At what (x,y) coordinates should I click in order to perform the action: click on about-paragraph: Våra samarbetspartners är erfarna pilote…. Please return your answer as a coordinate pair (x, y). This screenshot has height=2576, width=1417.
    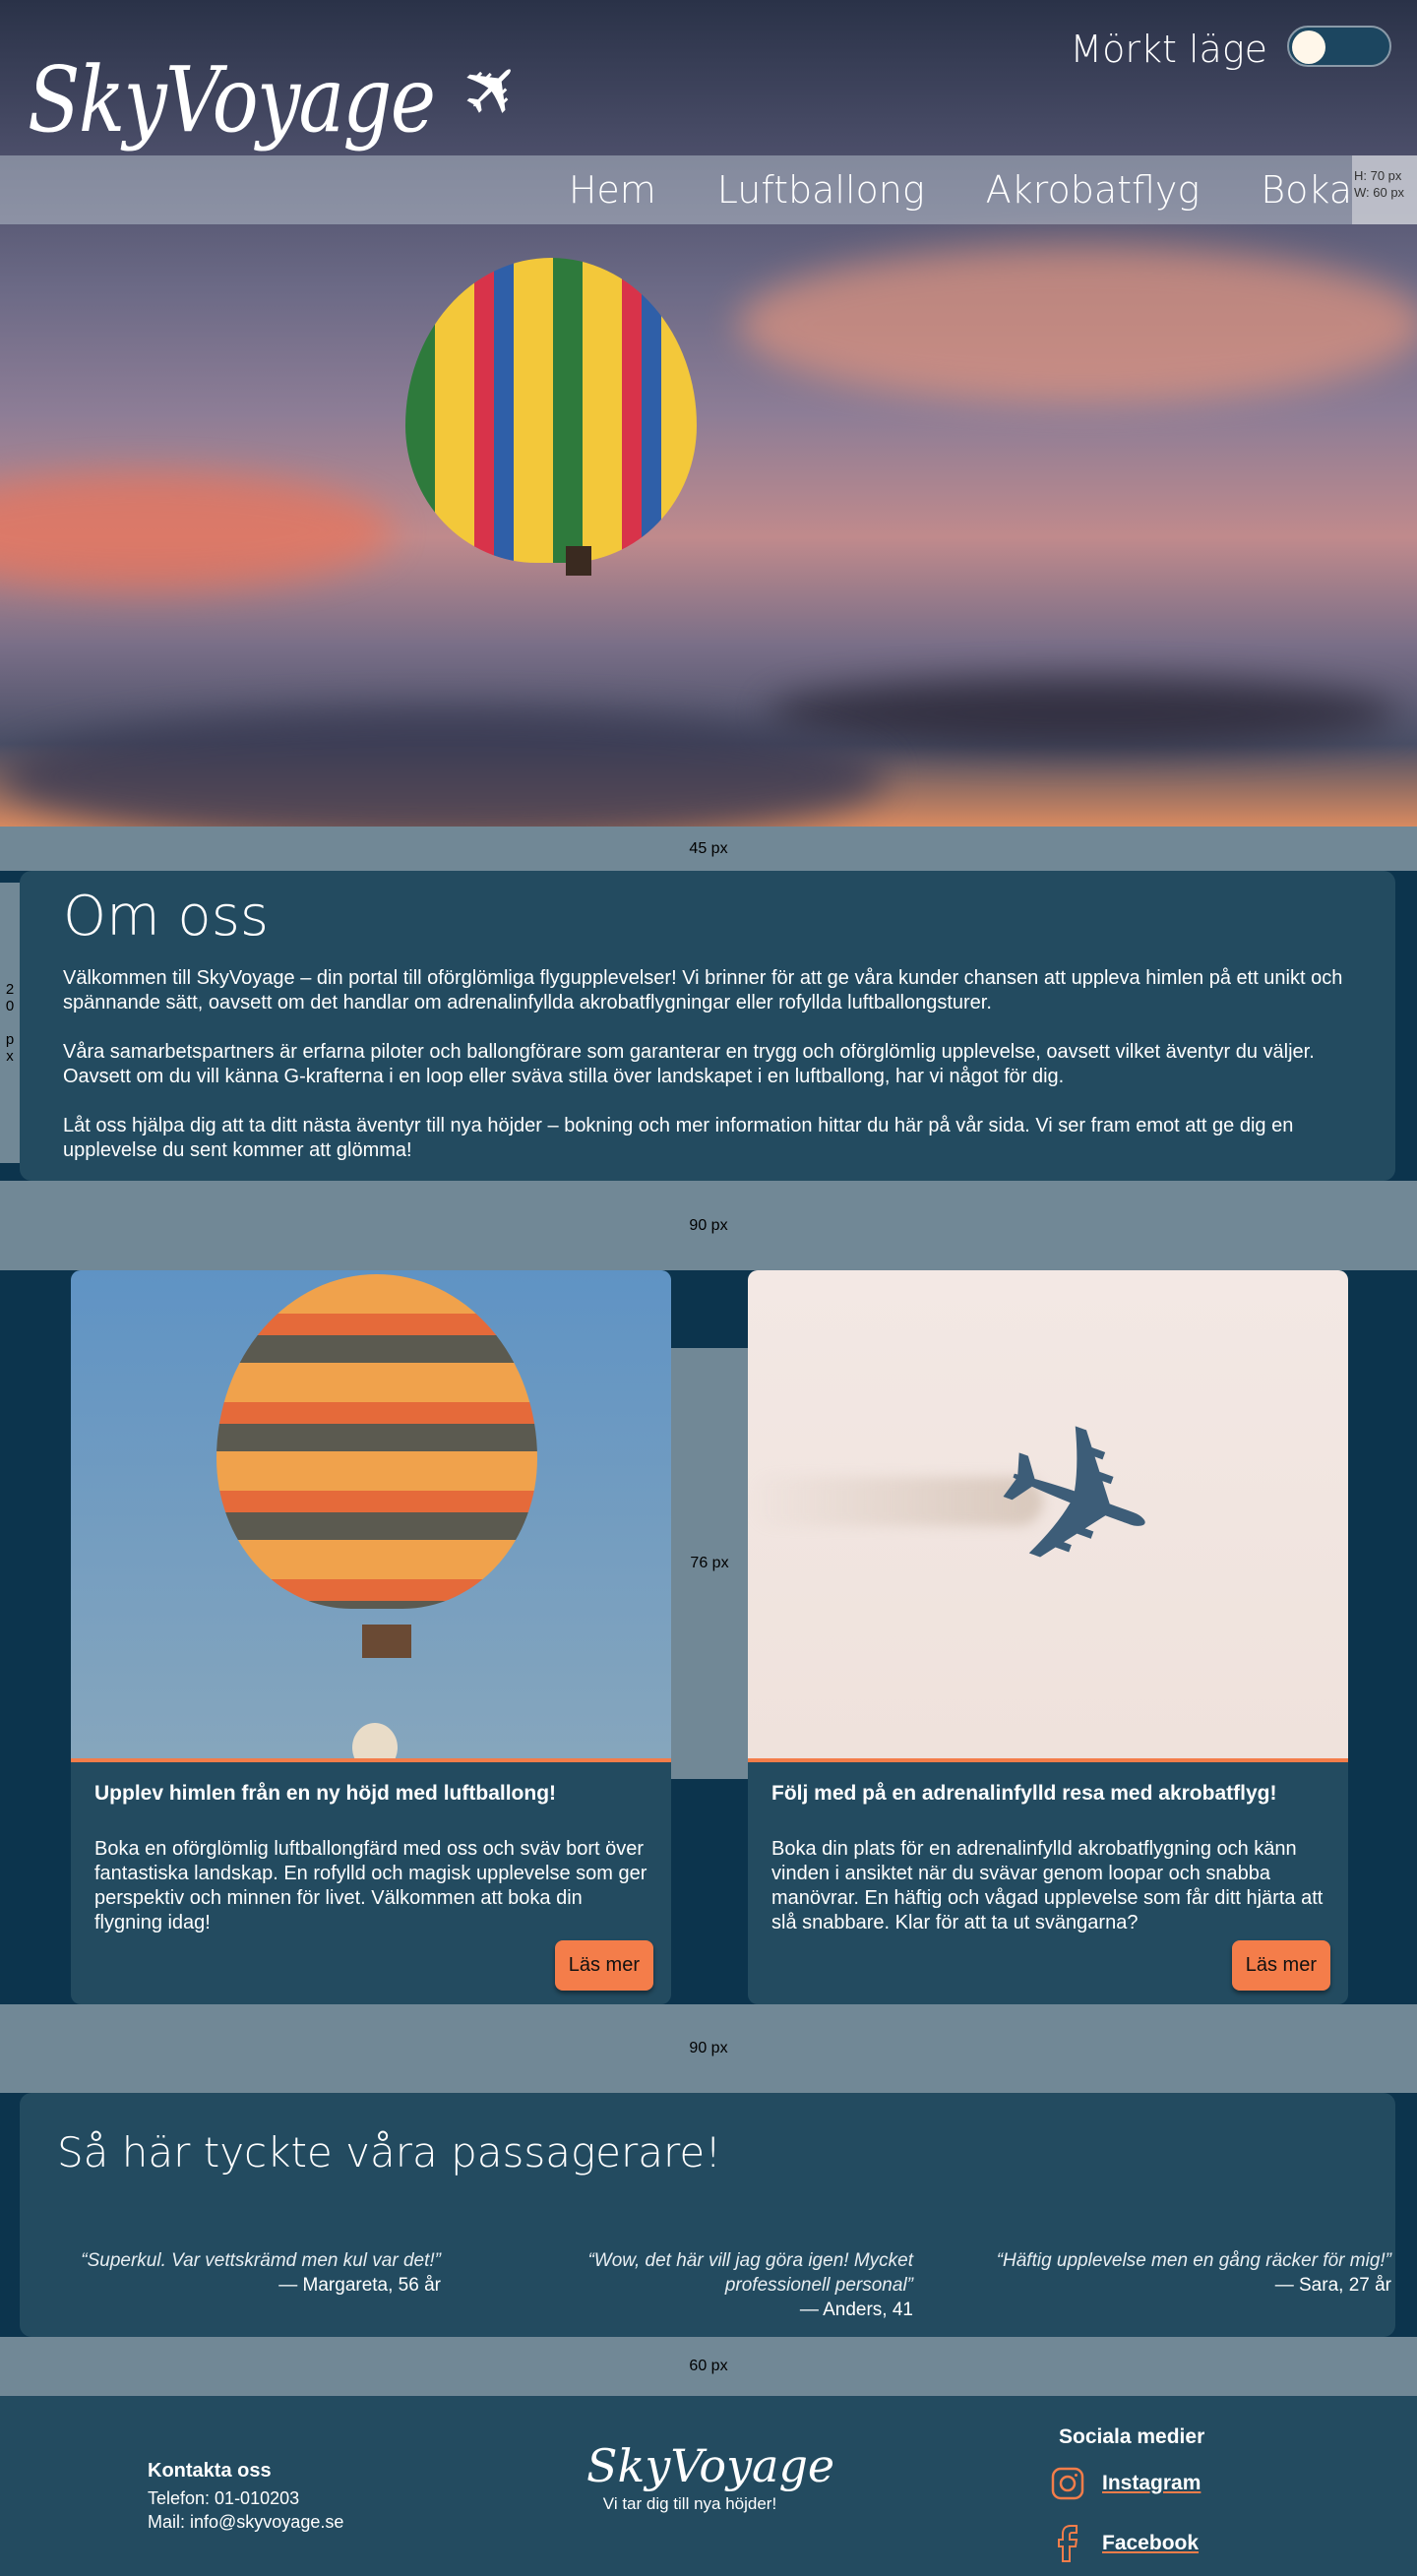
    Looking at the image, I should click on (689, 1064).